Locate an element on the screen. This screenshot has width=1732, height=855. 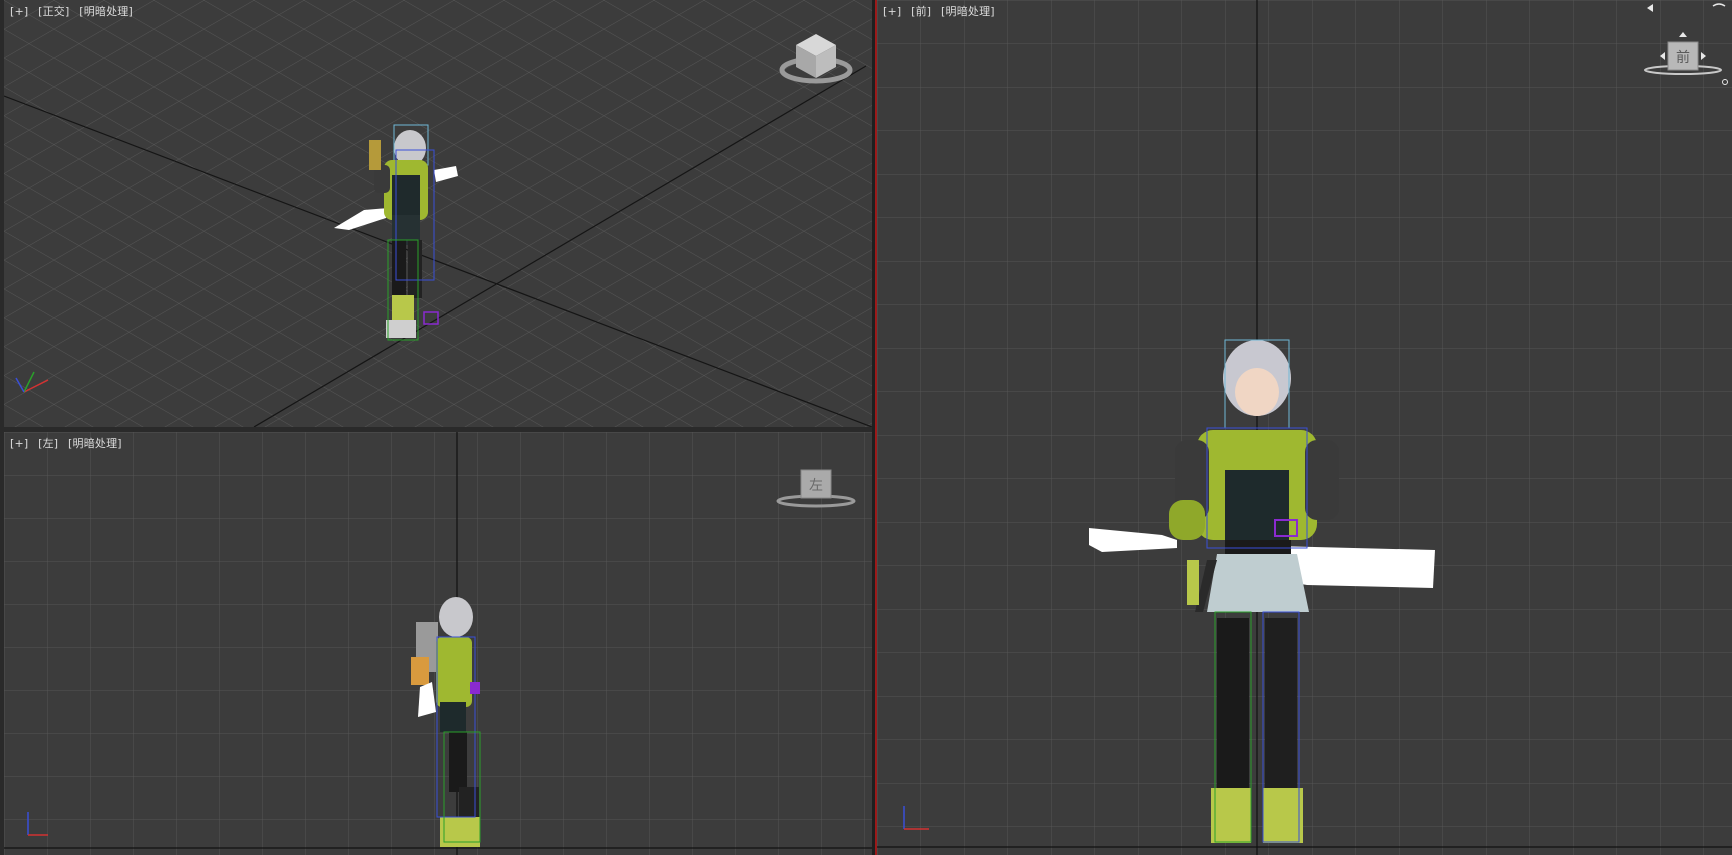
viewcube-face-label: 左 is located at coordinates (816, 486).